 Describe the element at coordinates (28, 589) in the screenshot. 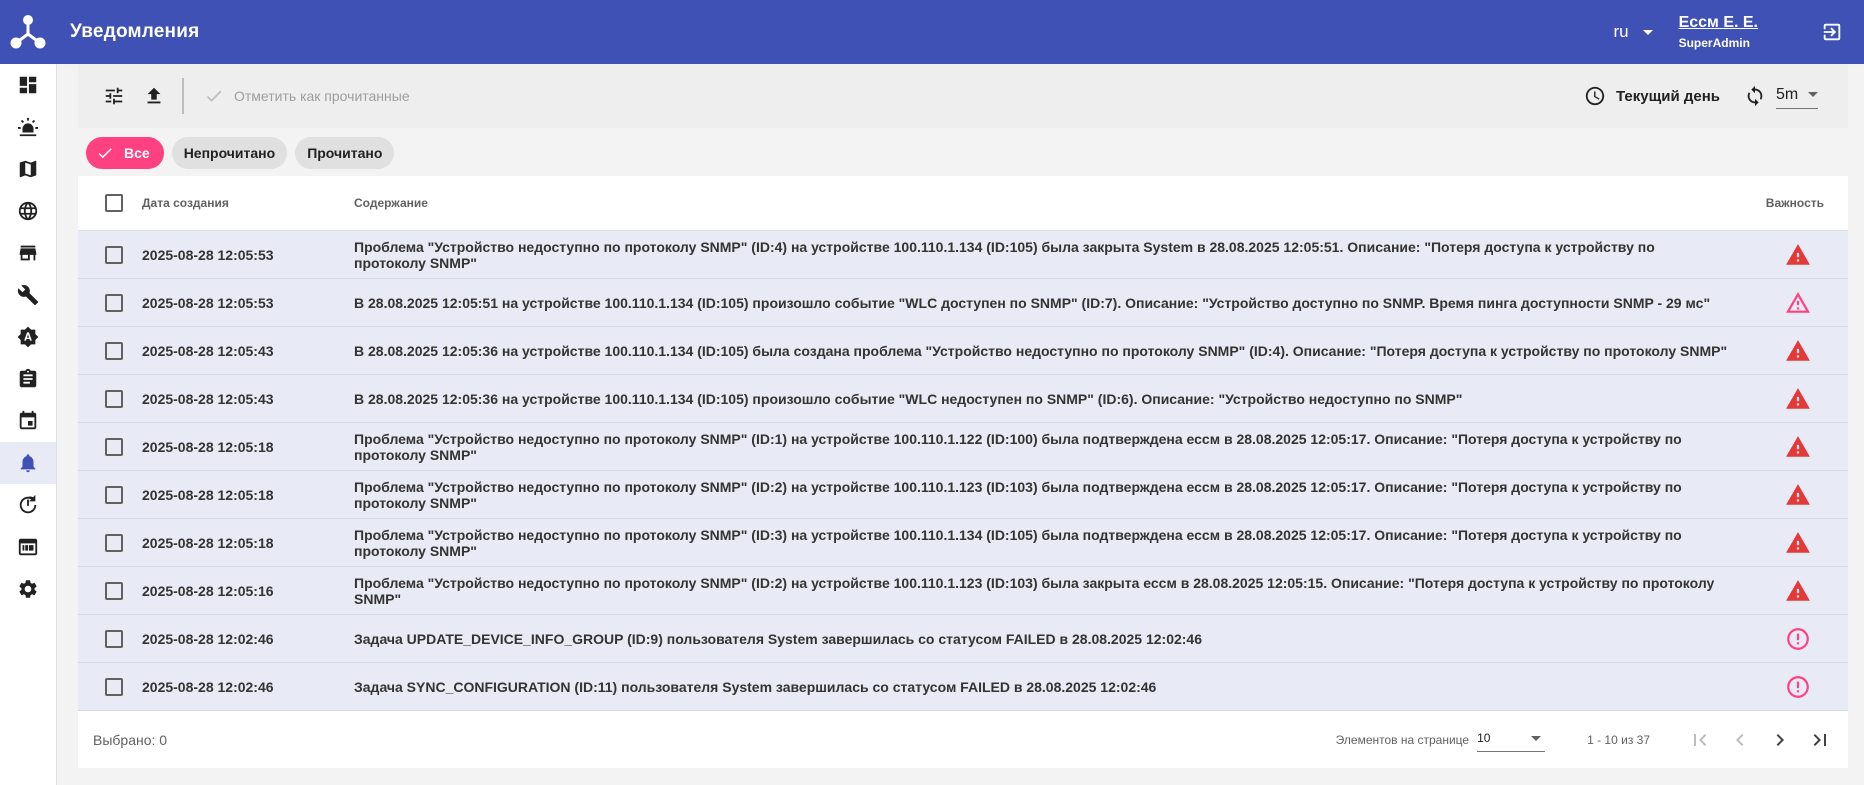

I see `sidebar-item-settings` at that location.